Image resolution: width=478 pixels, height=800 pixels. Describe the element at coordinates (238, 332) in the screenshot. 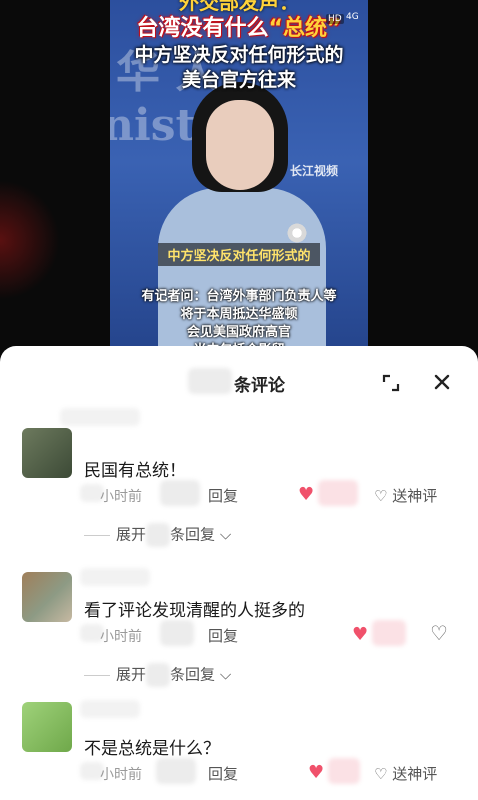

I see `lower-line: 会见美国政府高官` at that location.